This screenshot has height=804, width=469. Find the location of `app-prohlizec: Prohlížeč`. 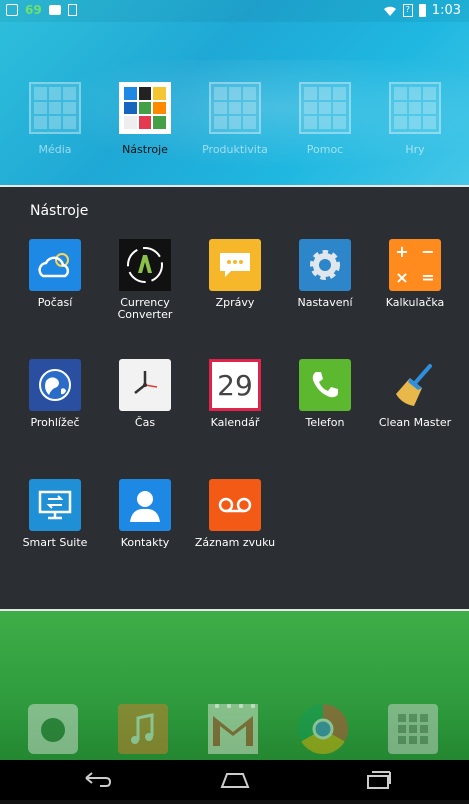

app-prohlizec: Prohlížeč is located at coordinates (55, 394).